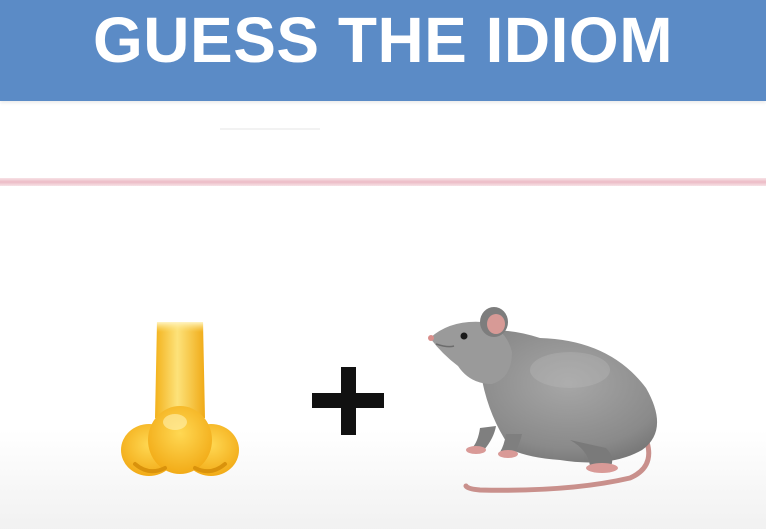 Image resolution: width=766 pixels, height=529 pixels. Describe the element at coordinates (543, 400) in the screenshot. I see `rat-icon` at that location.